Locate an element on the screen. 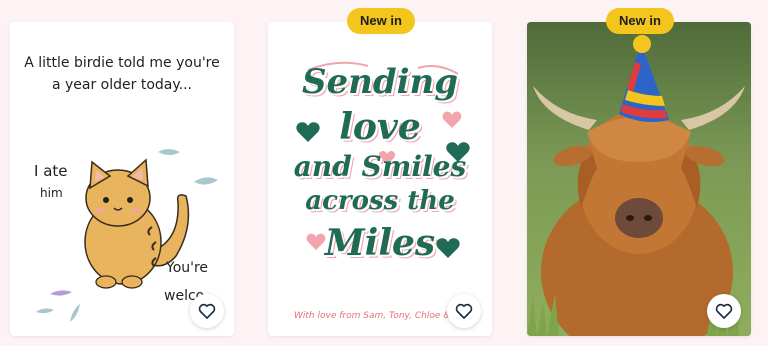 This screenshot has height=346, width=768. card-bottom-text: You're is located at coordinates (187, 268).